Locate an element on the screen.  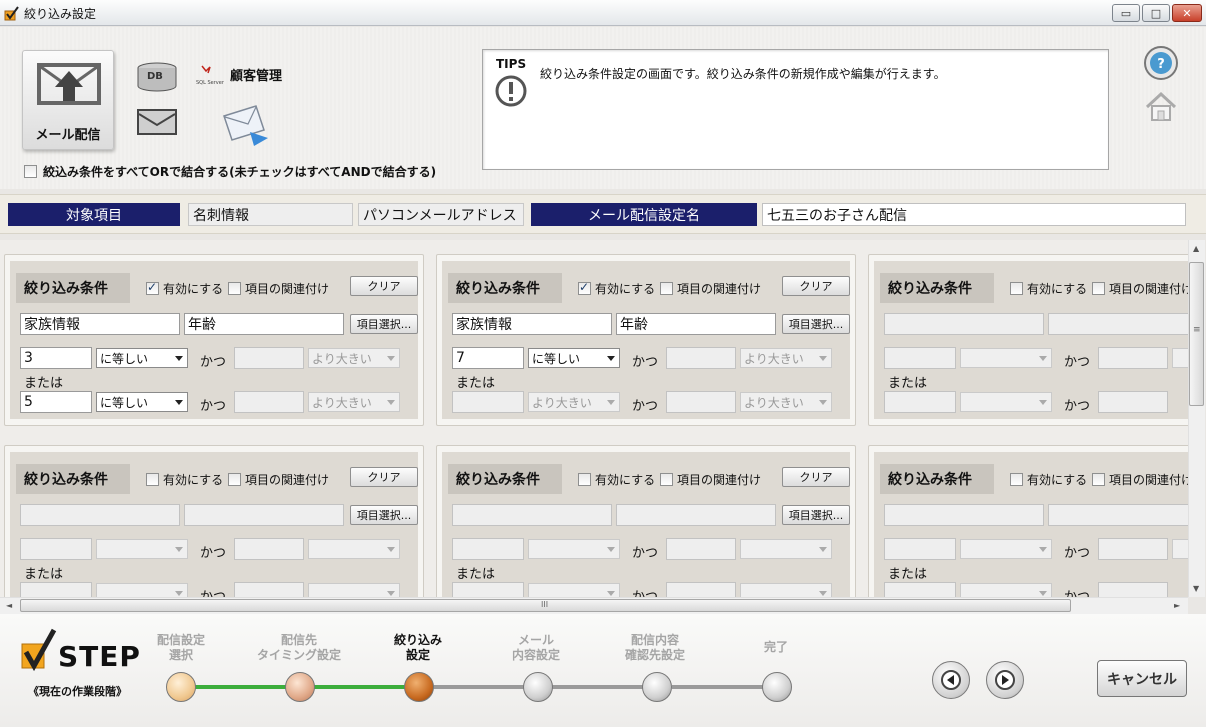
scroll-up-icon: ▲ is located at coordinates (1196, 248).